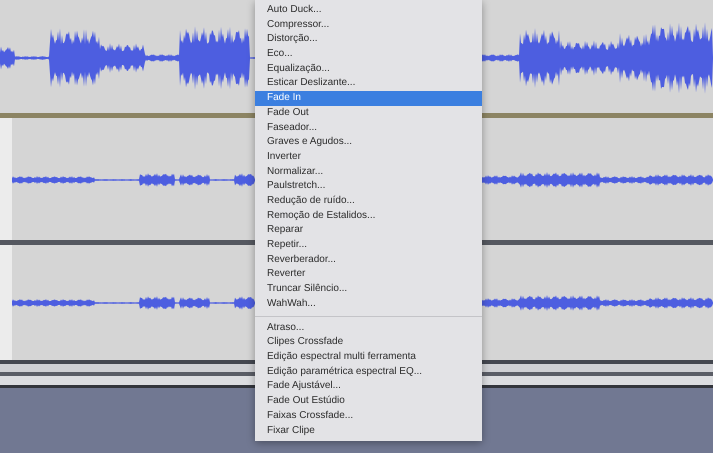 The width and height of the screenshot is (713, 453). Describe the element at coordinates (368, 274) in the screenshot. I see `menu-item: Reverter` at that location.